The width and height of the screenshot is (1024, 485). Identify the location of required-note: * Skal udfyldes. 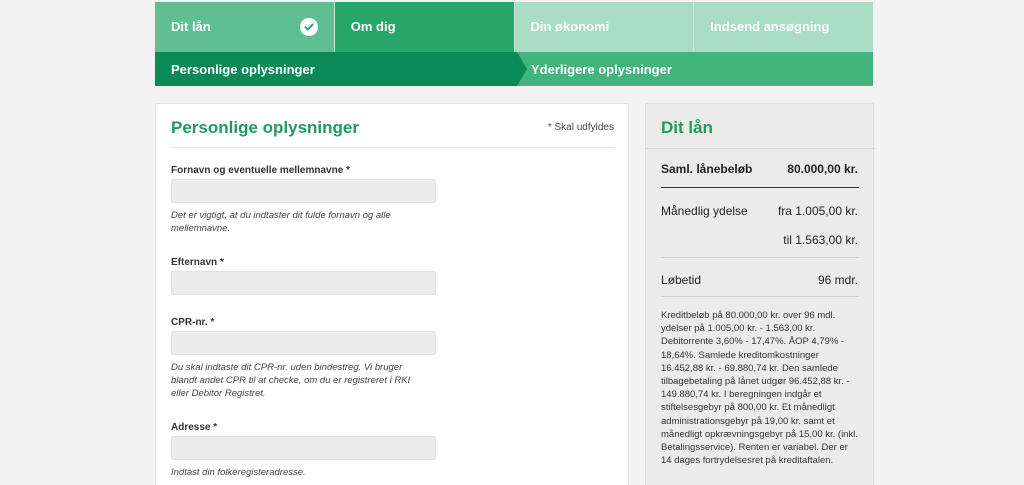
(580, 127).